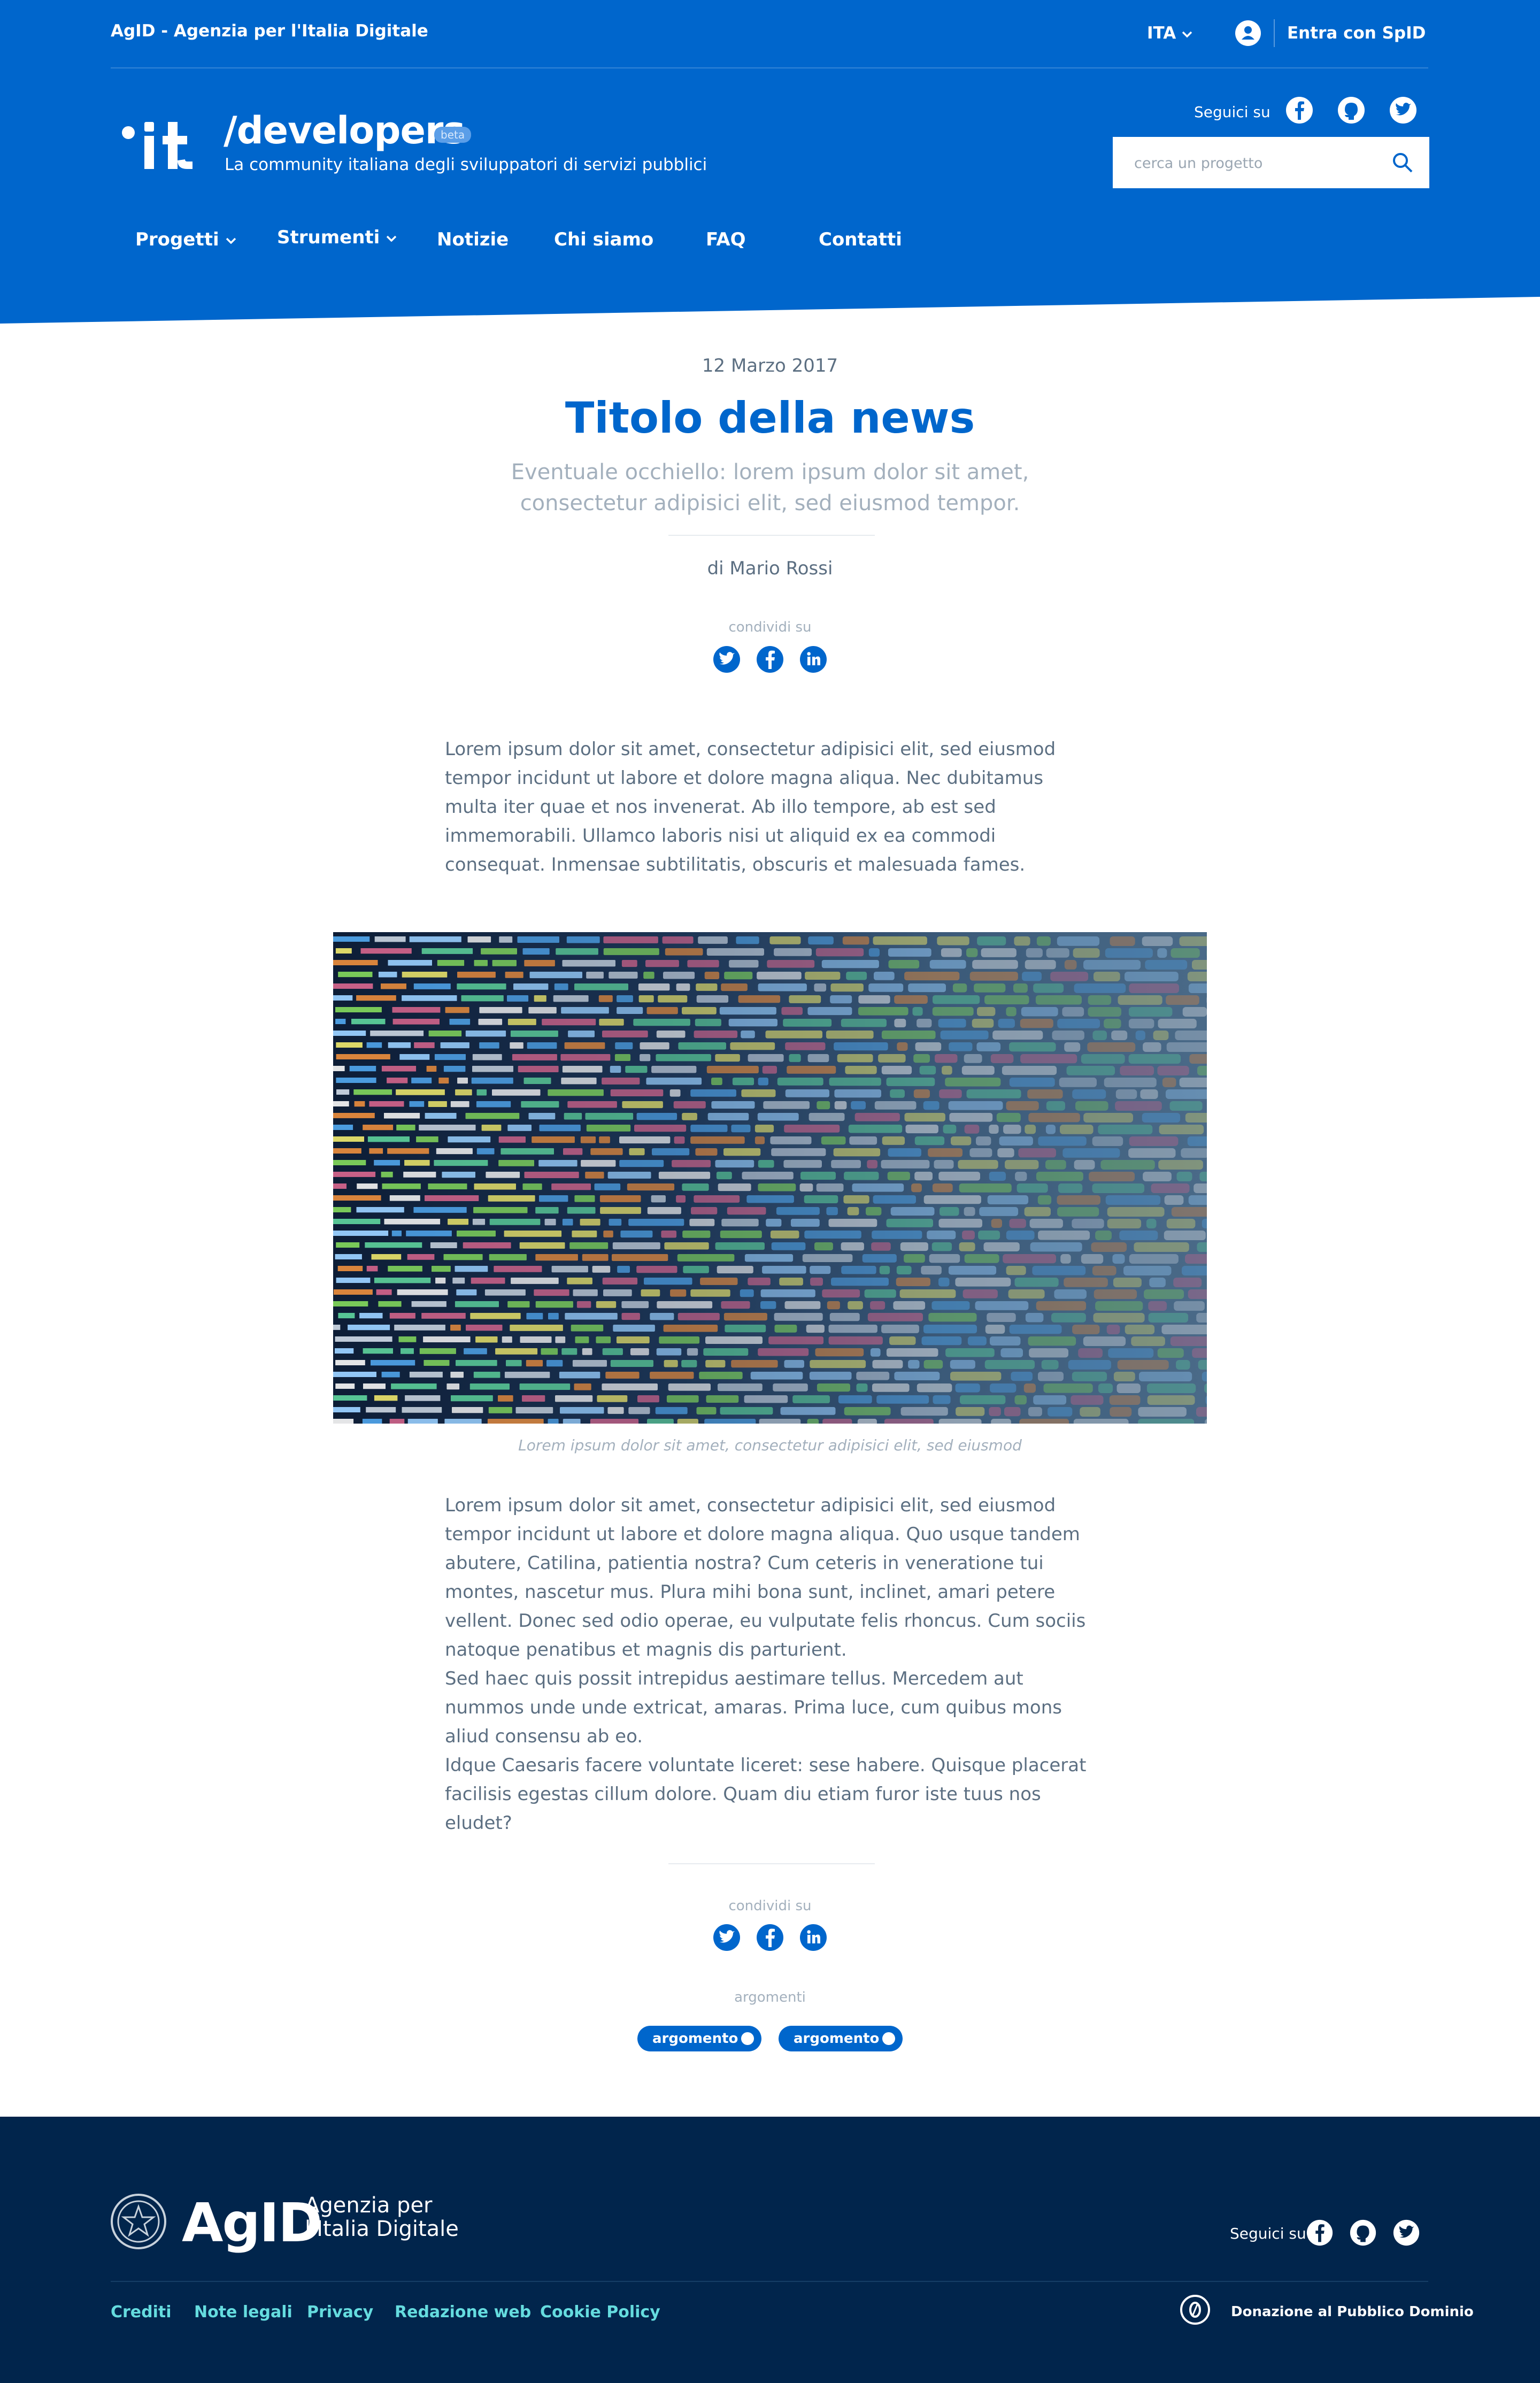 The width and height of the screenshot is (1540, 2383). What do you see at coordinates (1161, 33) in the screenshot?
I see `language-label: ITA` at bounding box center [1161, 33].